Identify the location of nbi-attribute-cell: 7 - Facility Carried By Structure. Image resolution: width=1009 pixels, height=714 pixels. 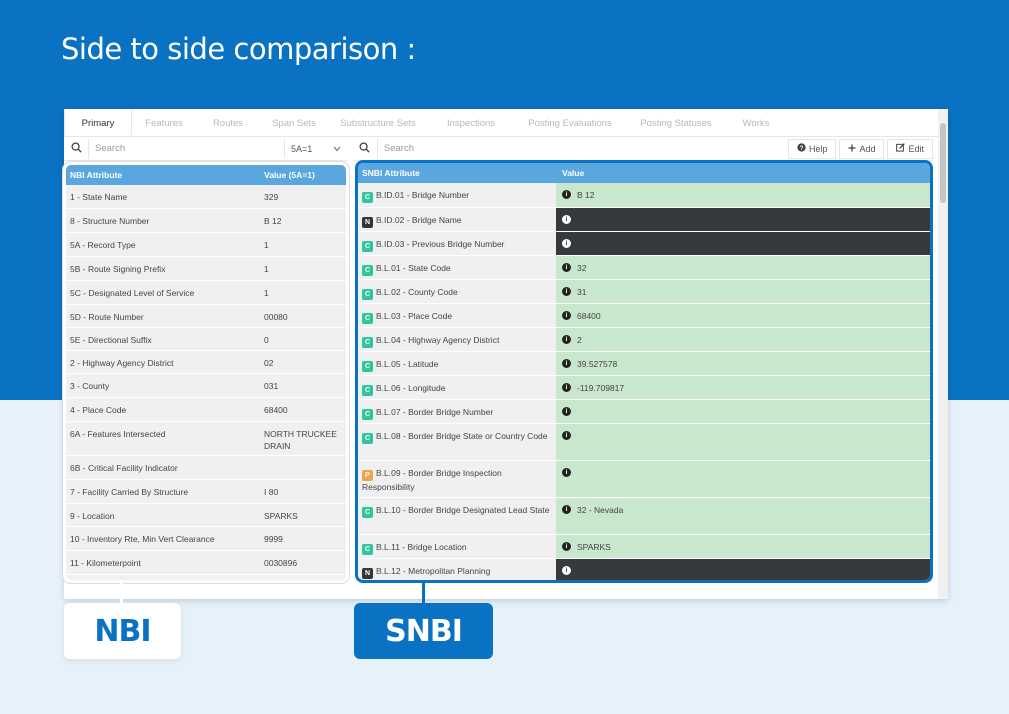
(129, 492).